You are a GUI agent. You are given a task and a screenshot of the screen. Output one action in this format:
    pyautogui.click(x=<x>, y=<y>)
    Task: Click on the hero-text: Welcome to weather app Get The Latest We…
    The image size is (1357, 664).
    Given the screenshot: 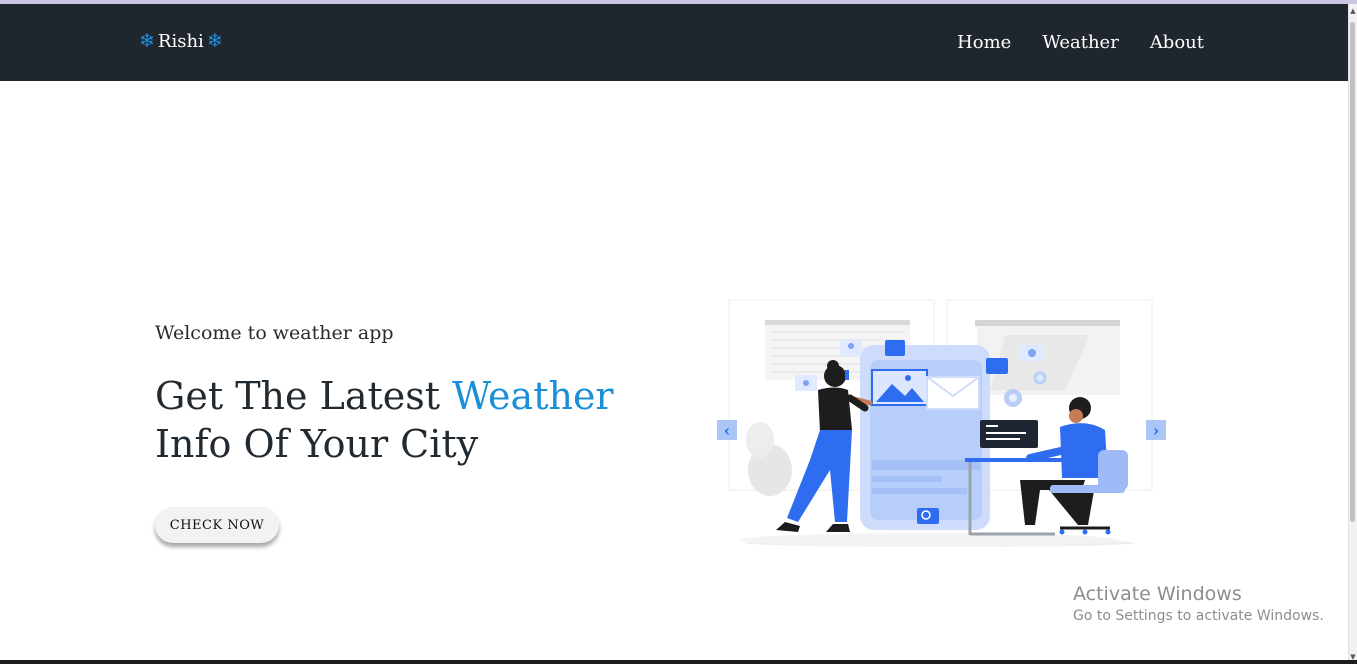 What is the action you would take?
    pyautogui.click(x=415, y=395)
    